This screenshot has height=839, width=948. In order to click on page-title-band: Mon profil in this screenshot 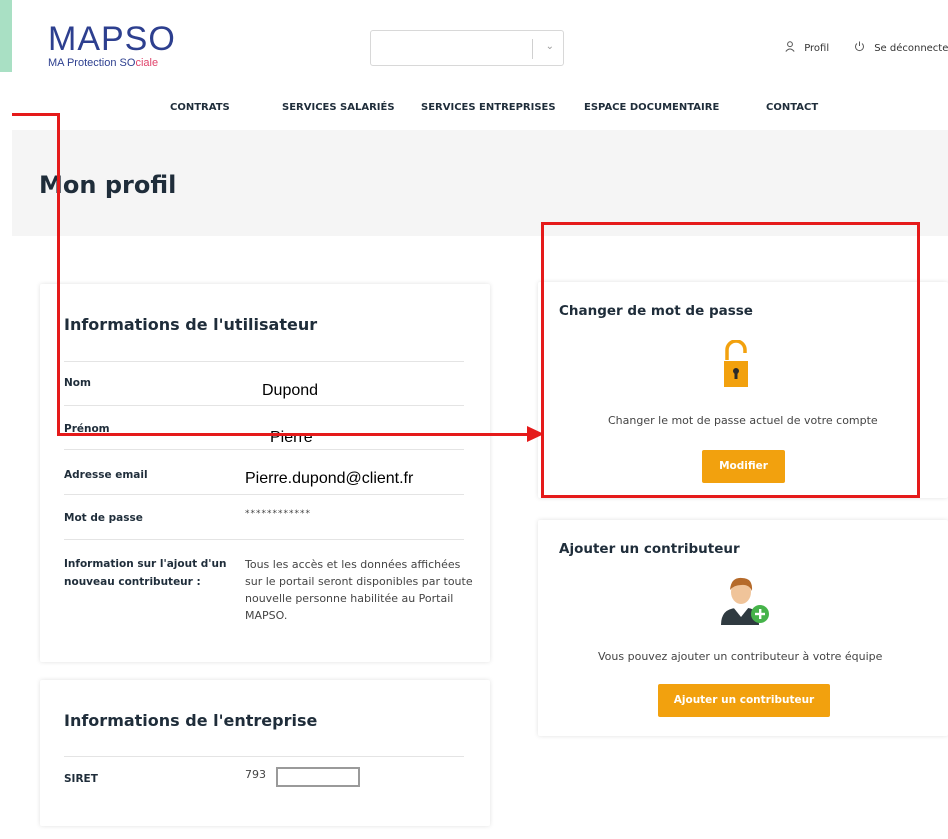, I will do `click(480, 183)`.